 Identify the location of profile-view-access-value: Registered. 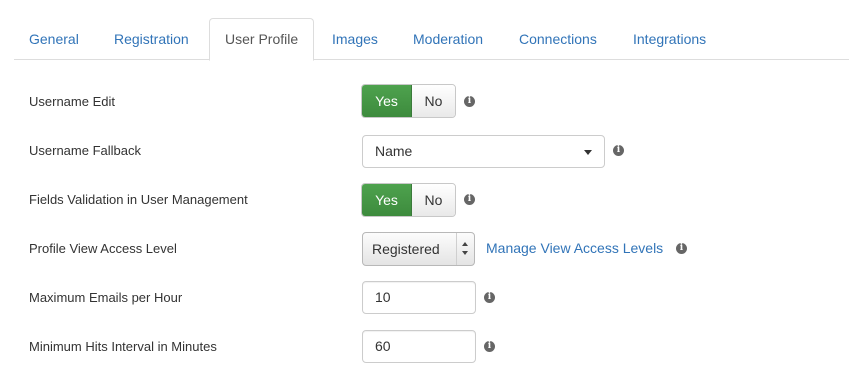
(406, 249).